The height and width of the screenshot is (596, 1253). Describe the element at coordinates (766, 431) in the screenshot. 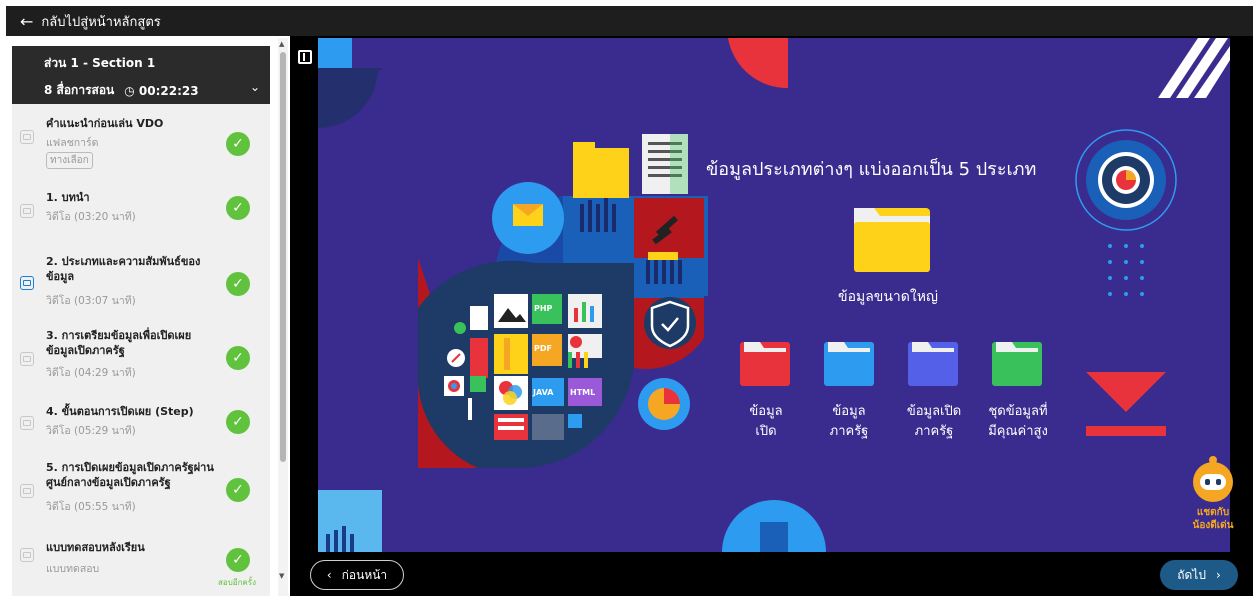

I see `folder-label-line: เปิด` at that location.